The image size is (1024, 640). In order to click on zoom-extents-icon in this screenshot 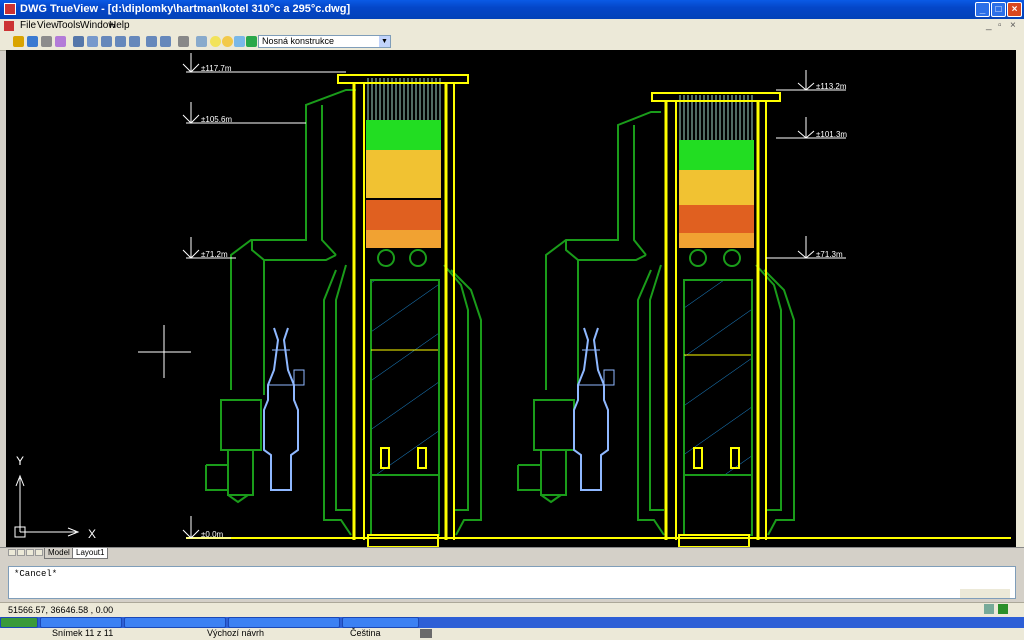, I will do `click(120, 41)`.